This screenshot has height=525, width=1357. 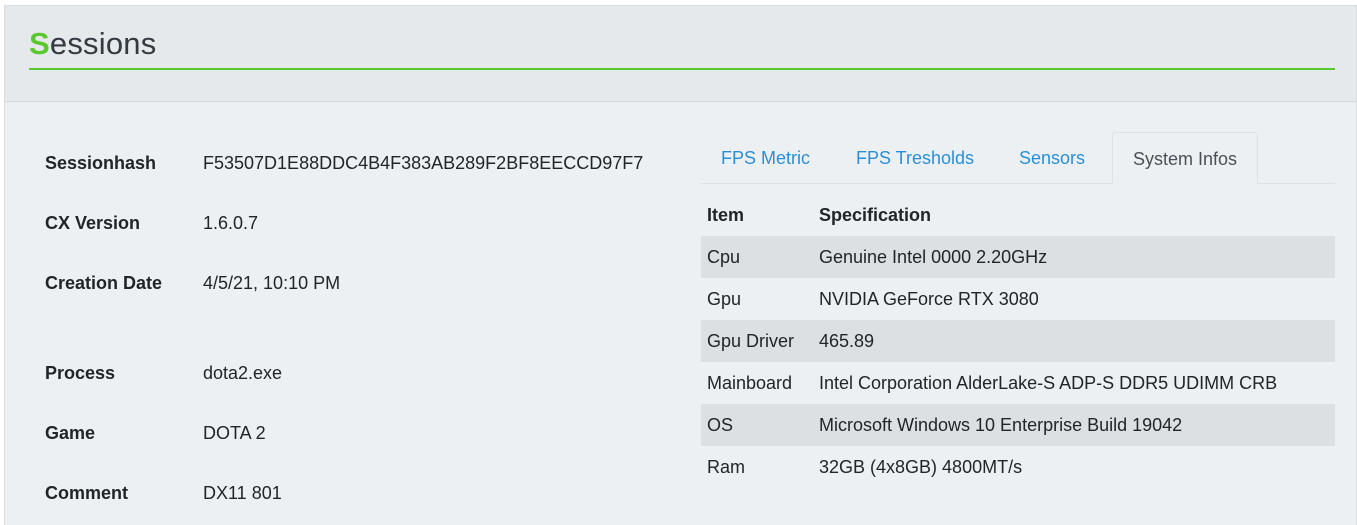 What do you see at coordinates (104, 283) in the screenshot?
I see `info-label: Creation Date` at bounding box center [104, 283].